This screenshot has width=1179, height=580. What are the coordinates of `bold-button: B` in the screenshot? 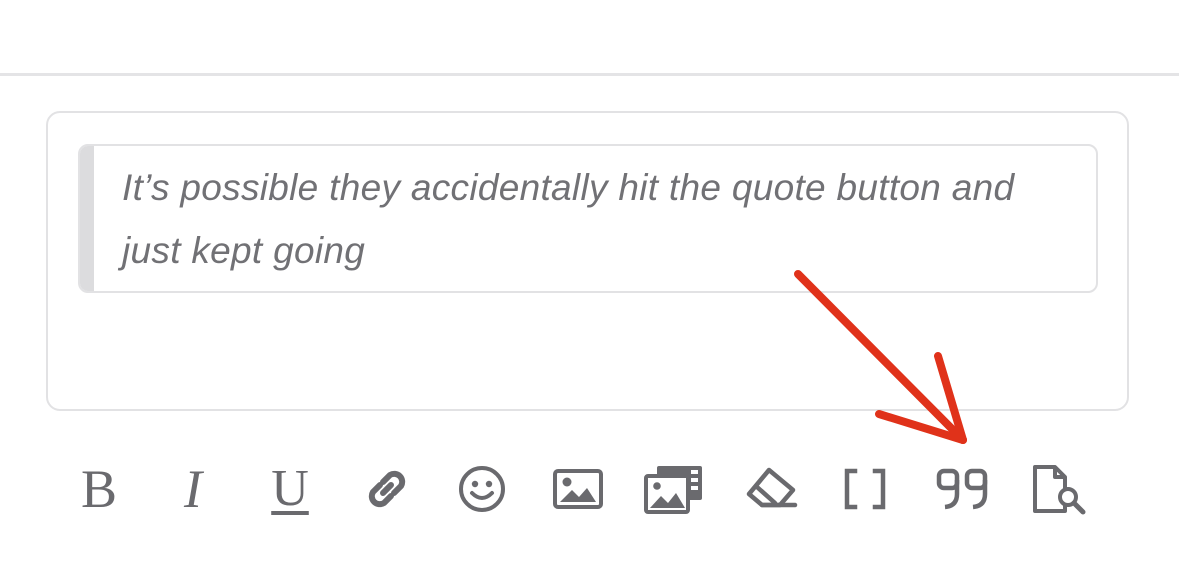 It's located at (99, 489).